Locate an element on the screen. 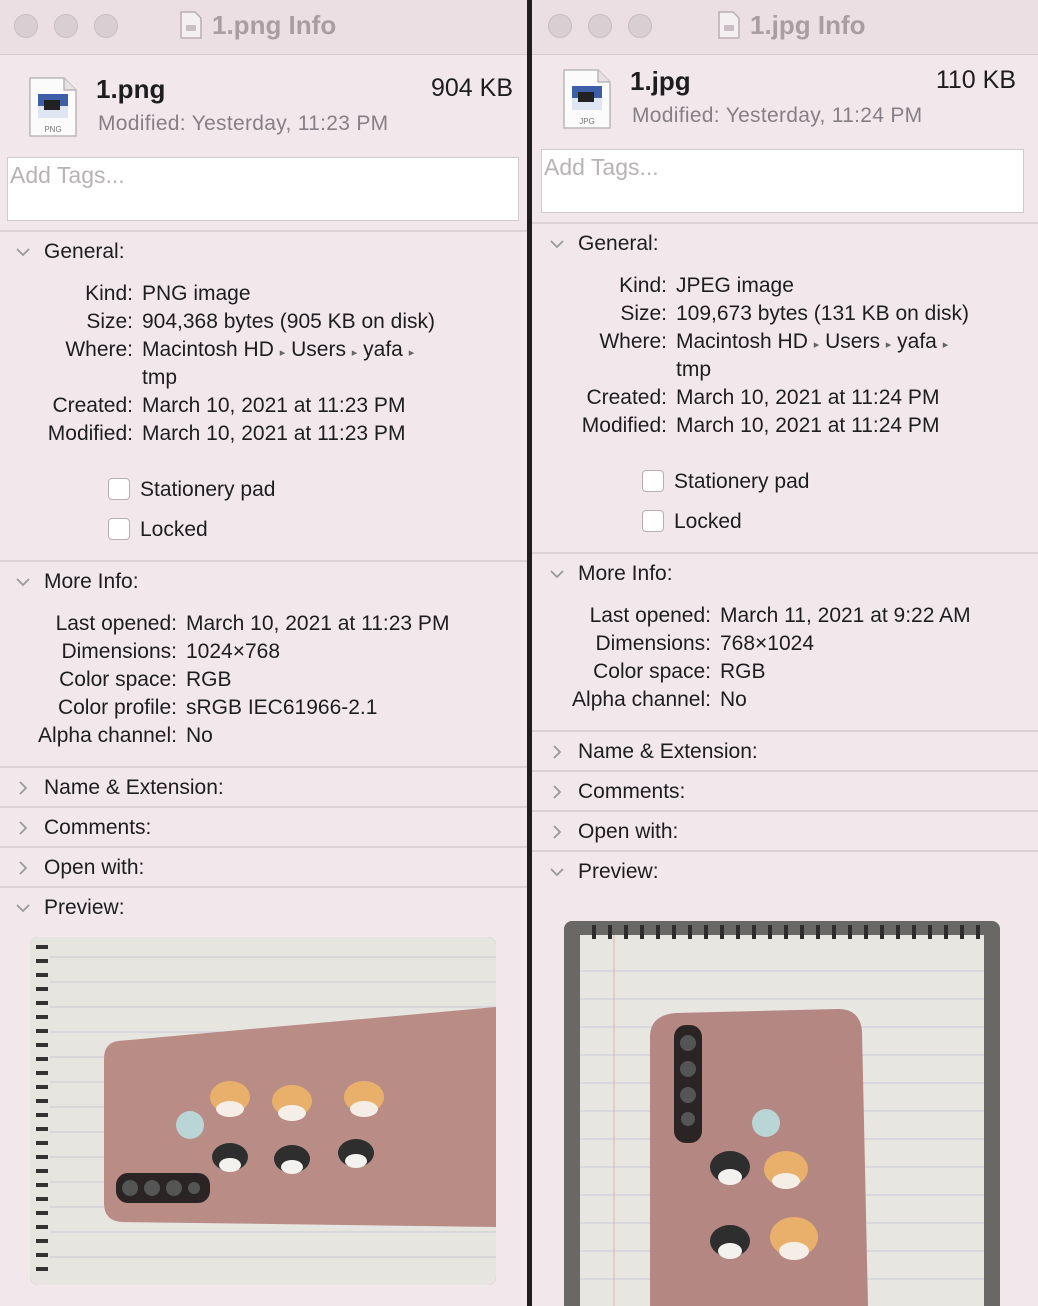 The width and height of the screenshot is (1038, 1306). last-opened-value: March 10, 2021 at 11:23 PM is located at coordinates (318, 623).